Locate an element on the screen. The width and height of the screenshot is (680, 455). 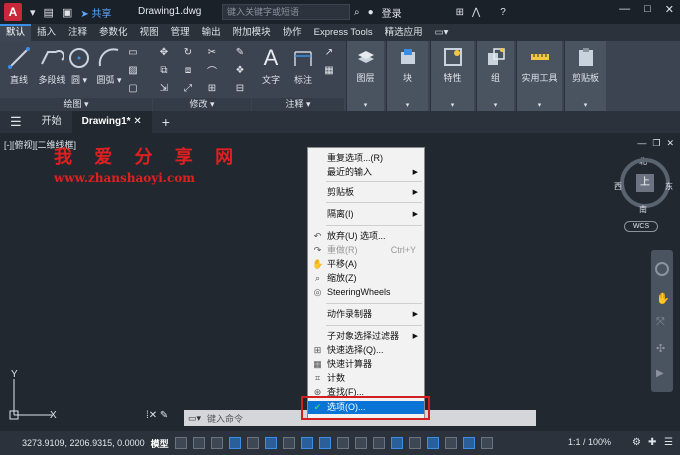
search-icon: ⌕ is located at coordinates (357, 12).